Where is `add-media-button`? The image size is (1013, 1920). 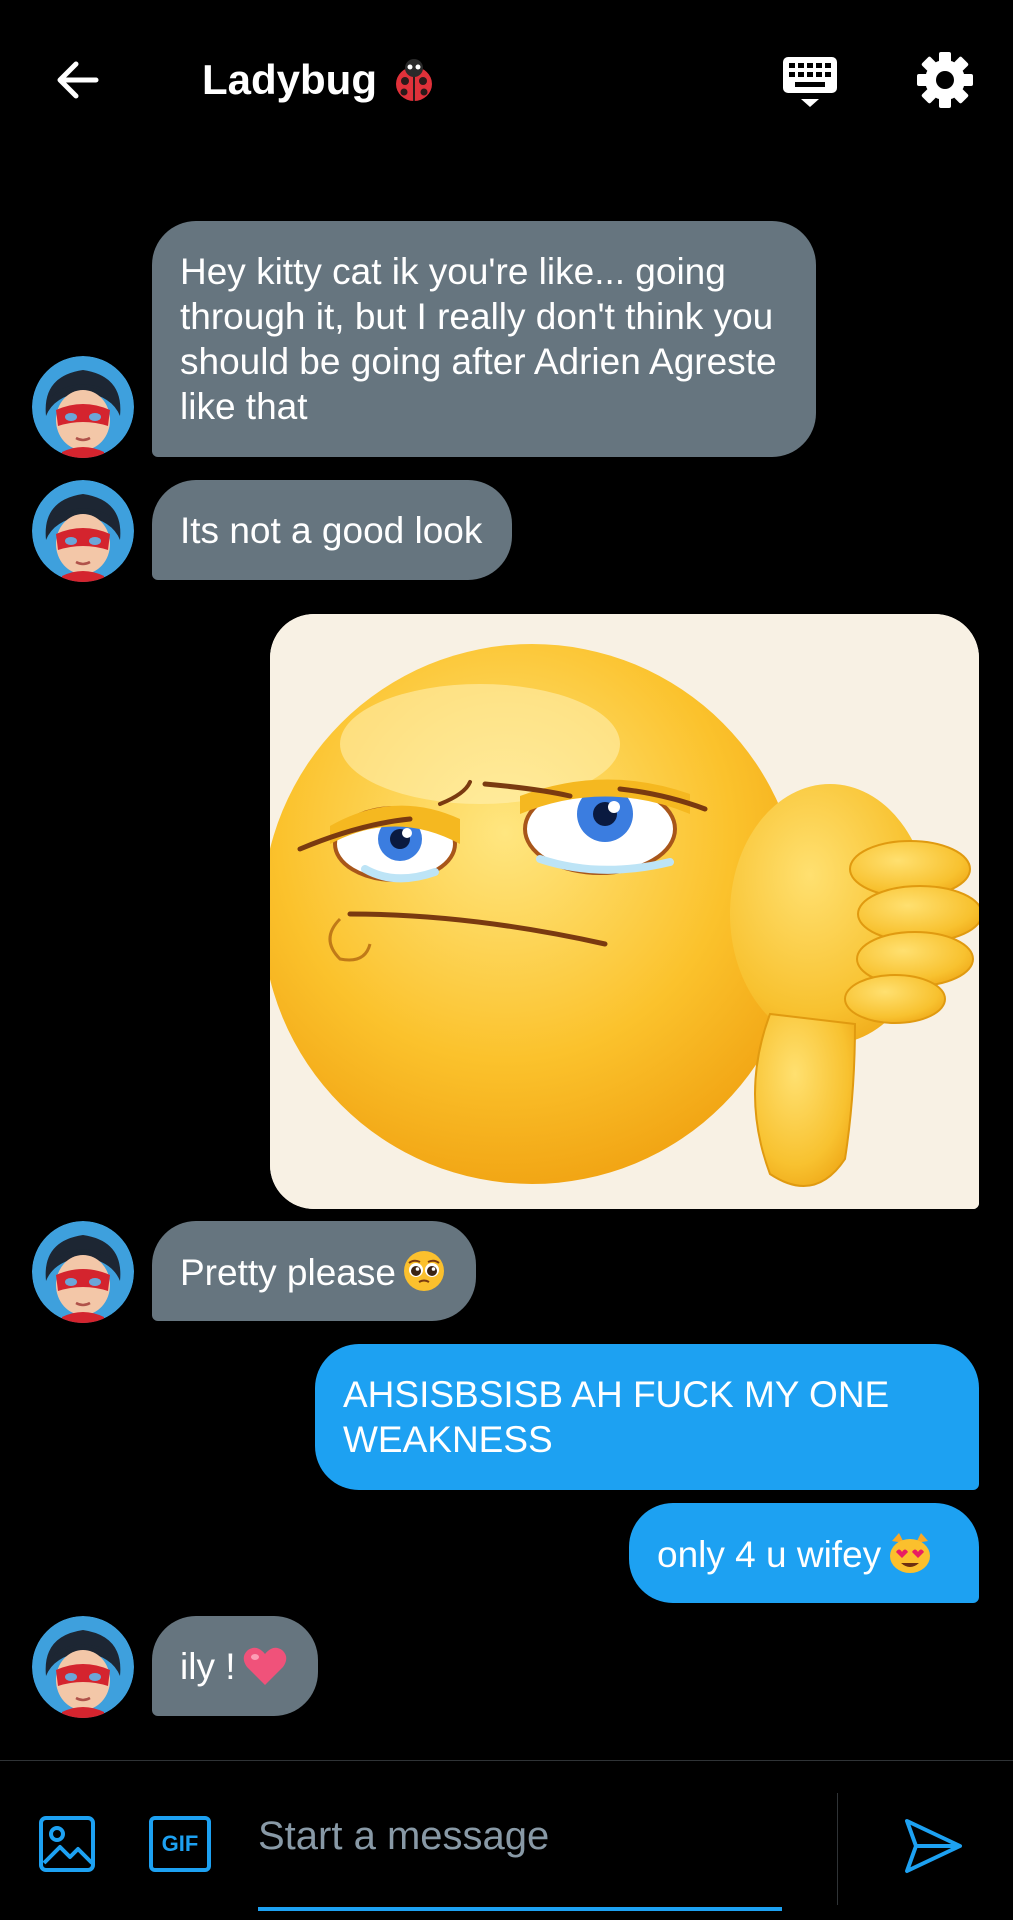 add-media-button is located at coordinates (67, 1844).